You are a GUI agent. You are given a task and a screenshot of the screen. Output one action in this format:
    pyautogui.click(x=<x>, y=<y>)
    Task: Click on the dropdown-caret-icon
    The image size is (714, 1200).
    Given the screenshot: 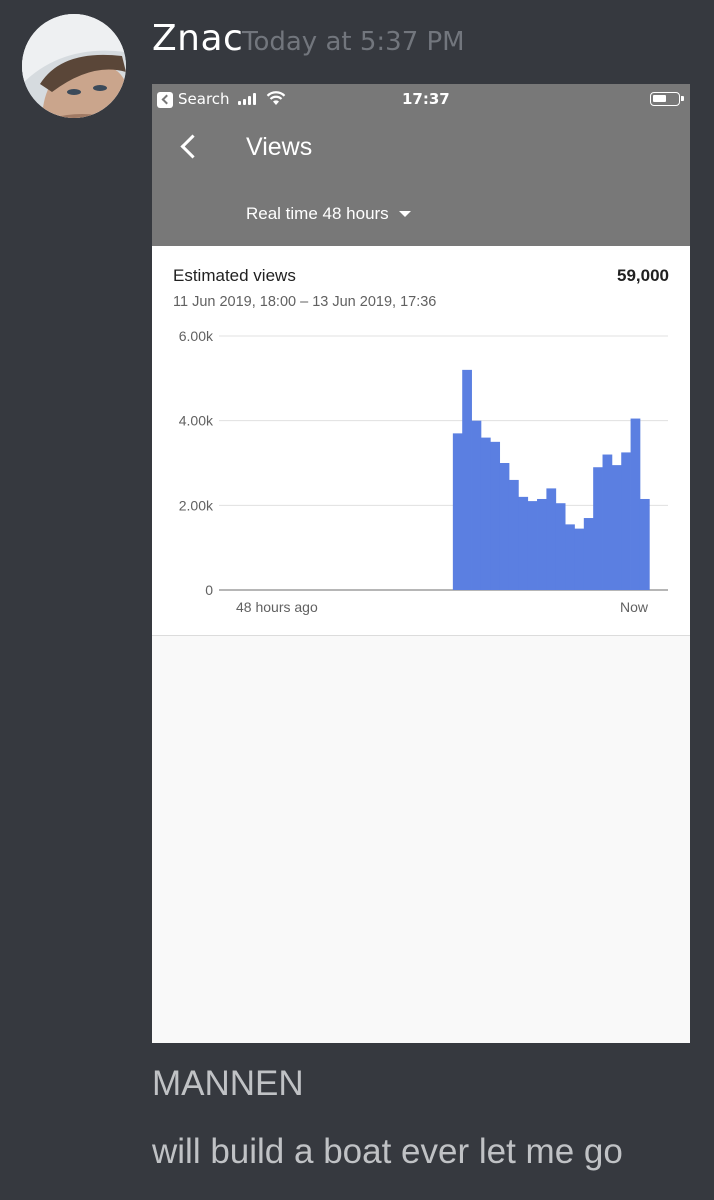 What is the action you would take?
    pyautogui.click(x=404, y=214)
    